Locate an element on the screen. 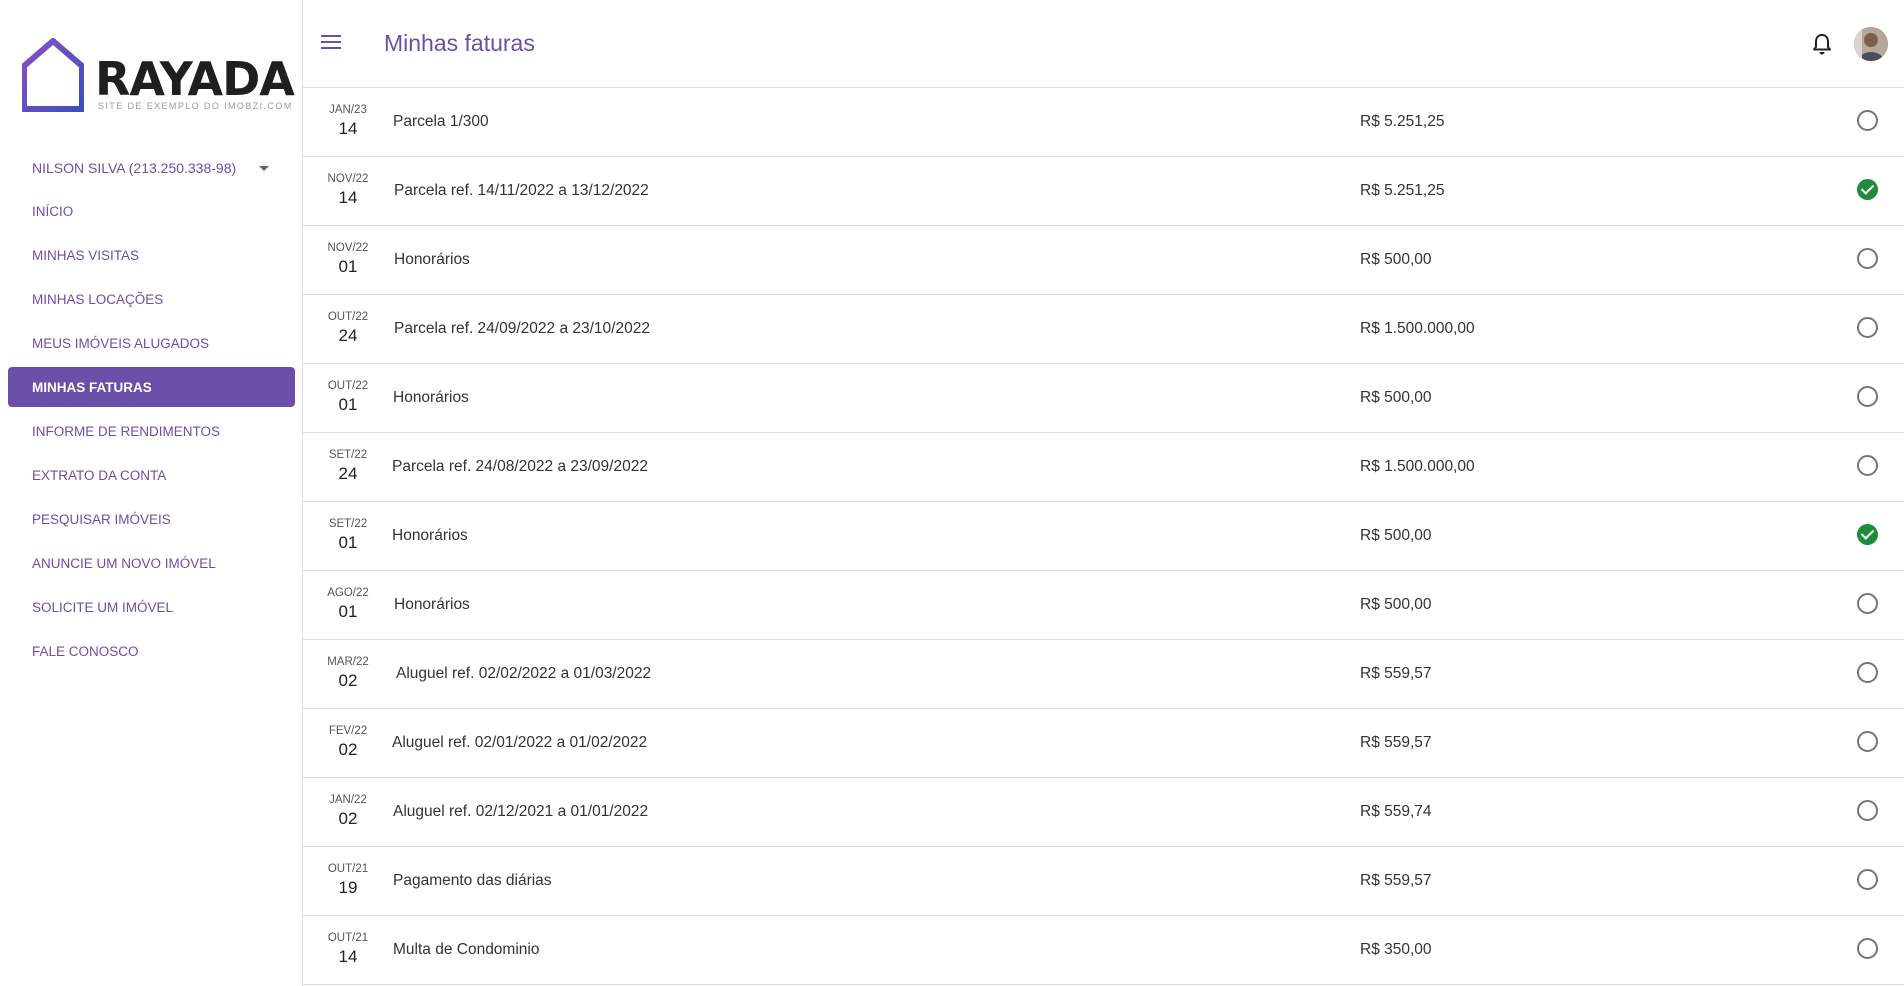 The width and height of the screenshot is (1904, 986). nav-item-solicite-um-imovel: SOLICITE UM IMÓVEL is located at coordinates (151, 607).